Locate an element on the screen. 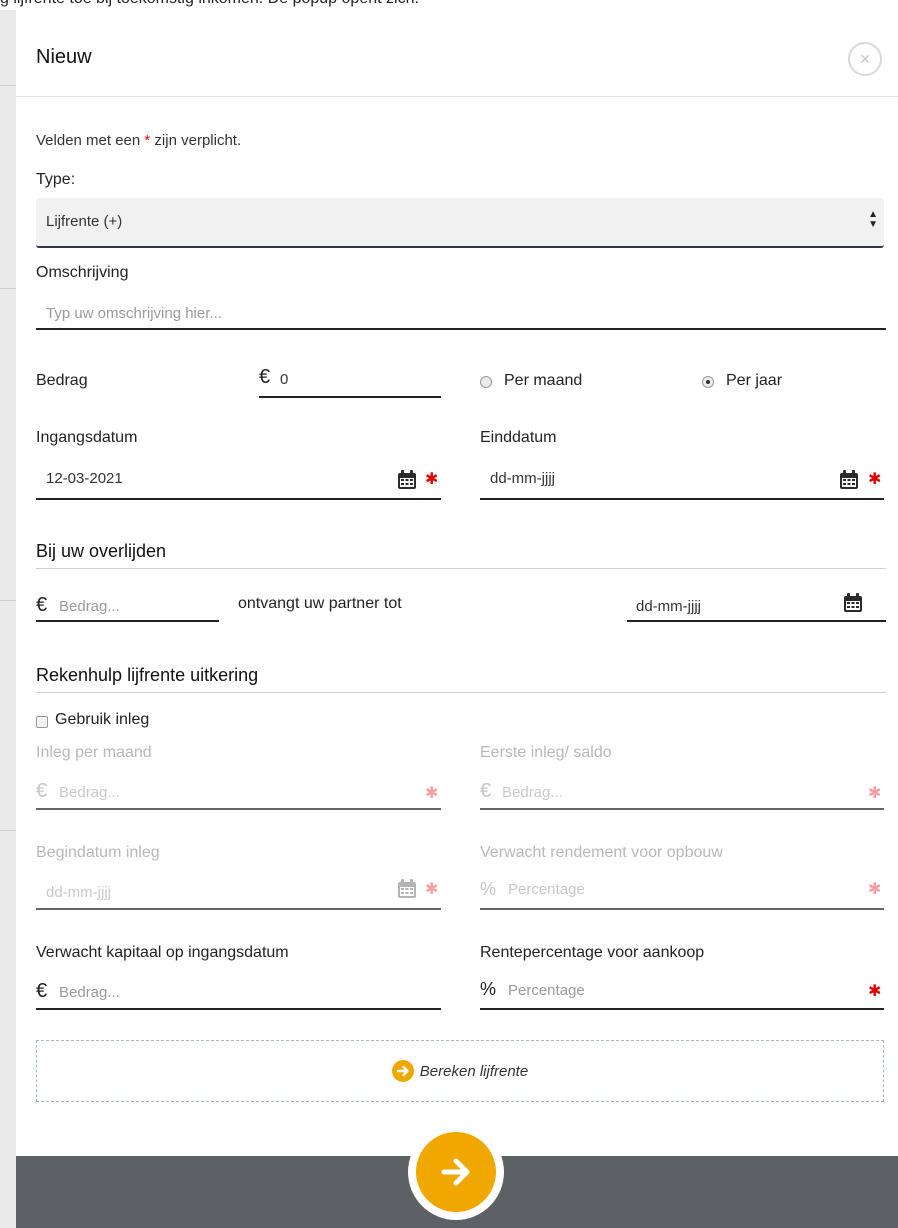 This screenshot has width=898, height=1228. rente-label: Rentepercentage voor aankoop is located at coordinates (592, 952).